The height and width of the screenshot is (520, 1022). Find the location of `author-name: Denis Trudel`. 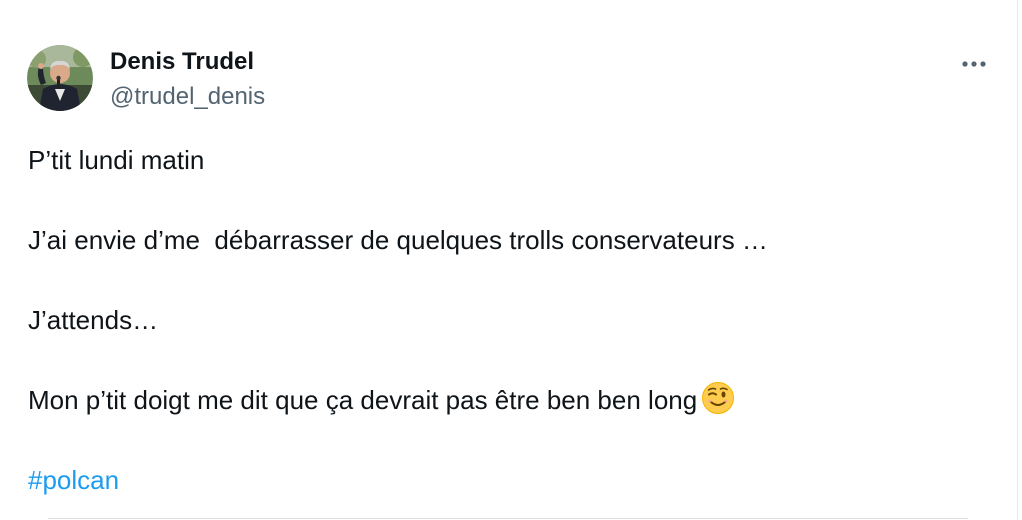

author-name: Denis Trudel is located at coordinates (182, 62).